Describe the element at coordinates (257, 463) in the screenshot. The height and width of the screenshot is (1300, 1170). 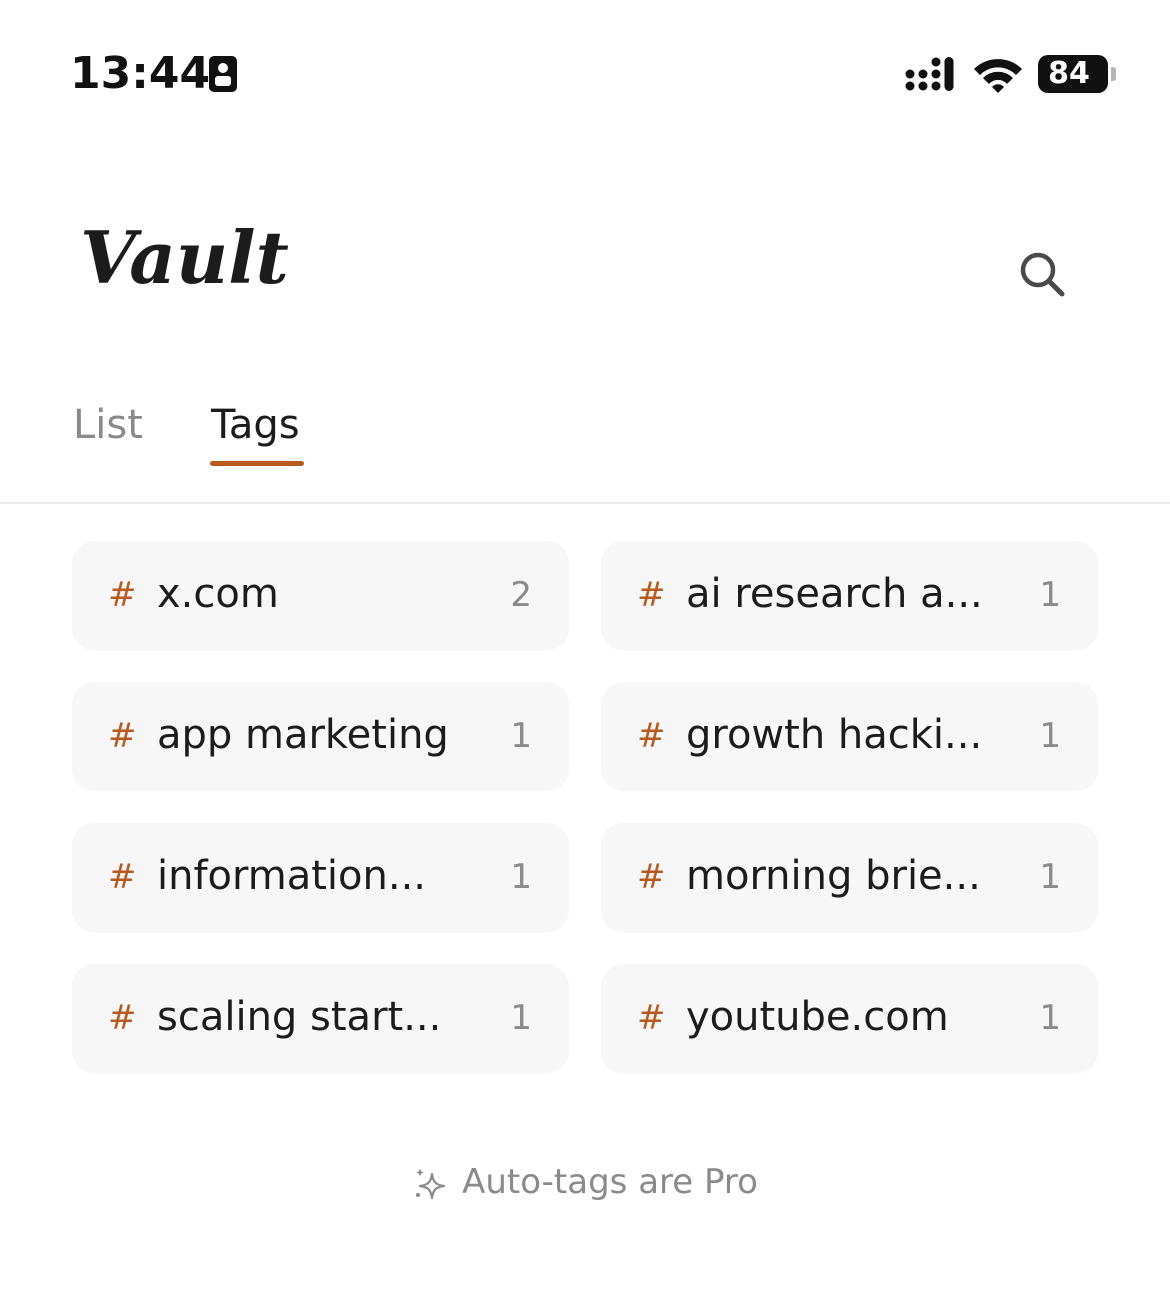
I see `active-tab-indicator` at that location.